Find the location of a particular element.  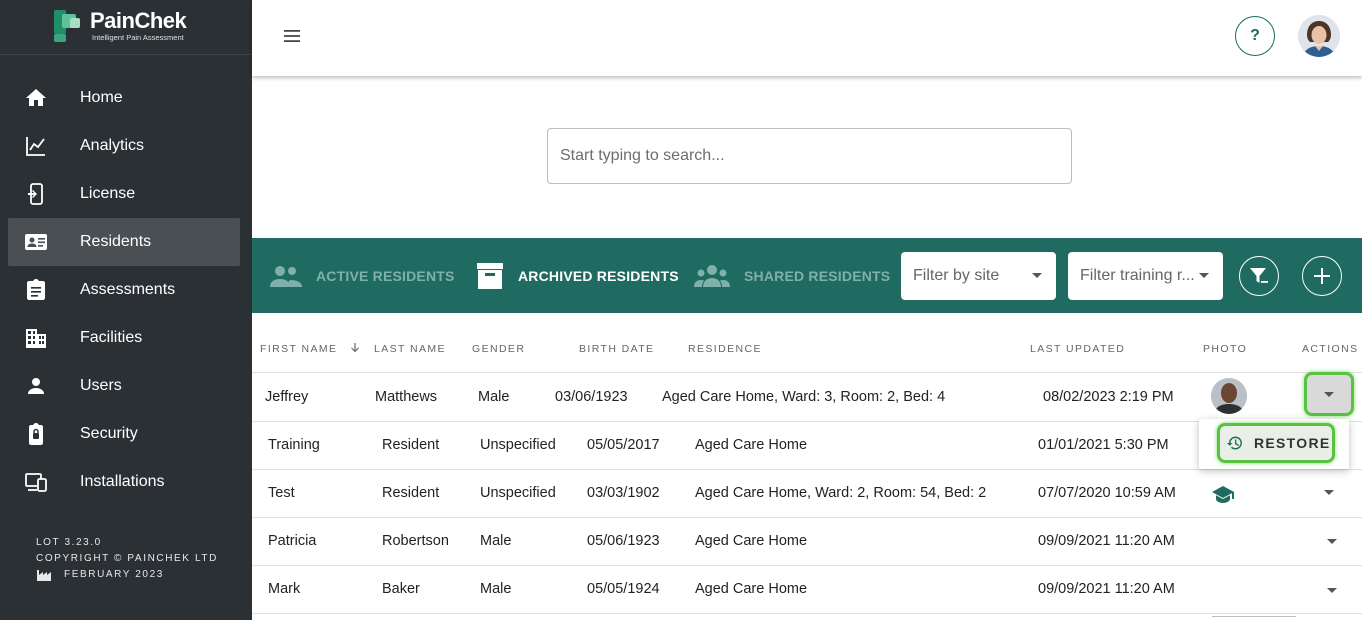

brand-tagline: Intelligent Pain Assessment is located at coordinates (138, 37).